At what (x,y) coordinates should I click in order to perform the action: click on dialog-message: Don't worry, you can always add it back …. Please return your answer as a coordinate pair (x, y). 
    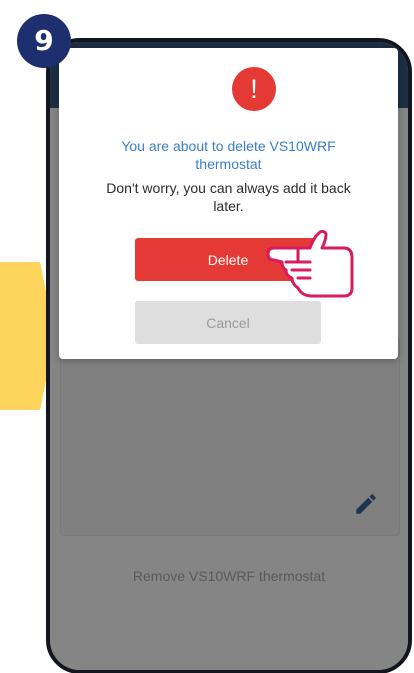
    Looking at the image, I should click on (228, 197).